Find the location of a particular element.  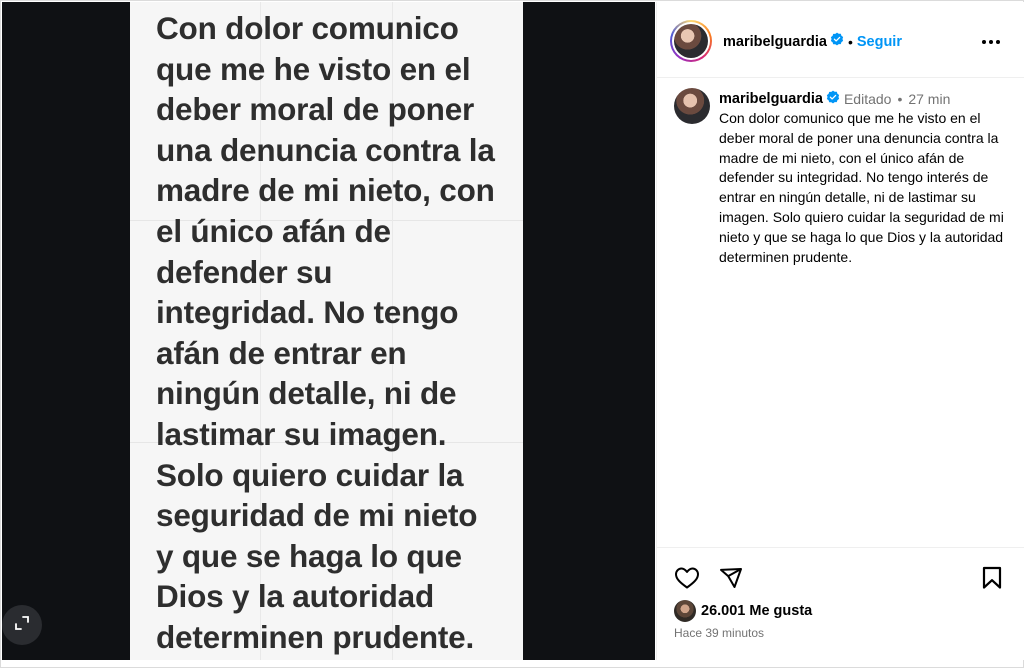

post-actions: 26.001 Me gusta Hace 39 minutos is located at coordinates (840, 603).